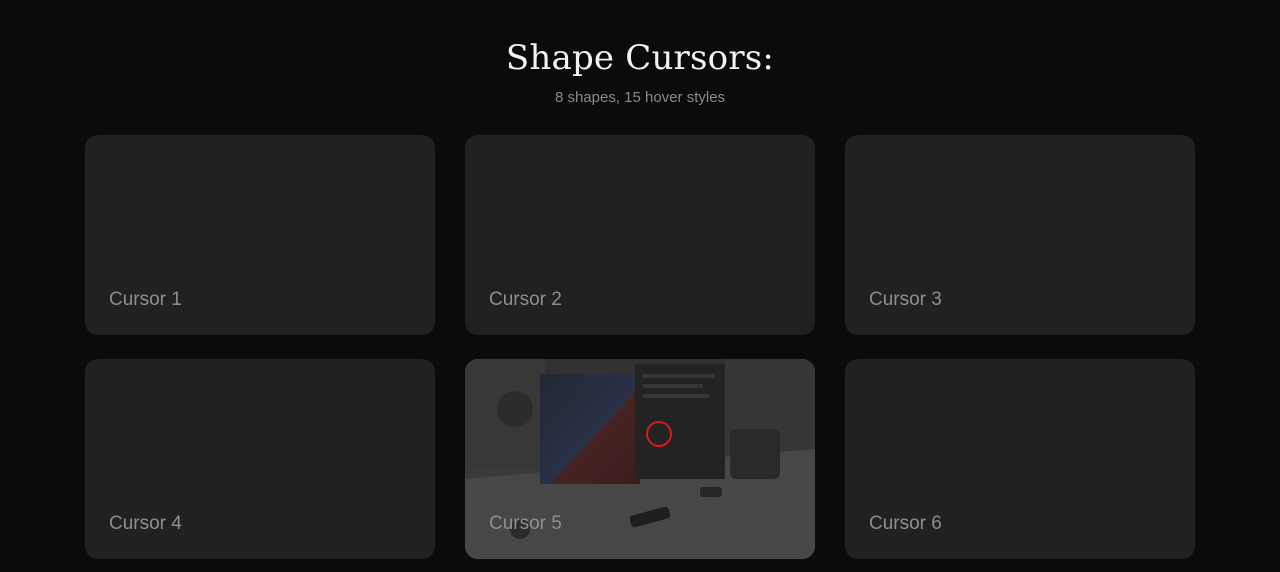  I want to click on page-subtitle: 8 shapes, 15 hover styles, so click(640, 97).